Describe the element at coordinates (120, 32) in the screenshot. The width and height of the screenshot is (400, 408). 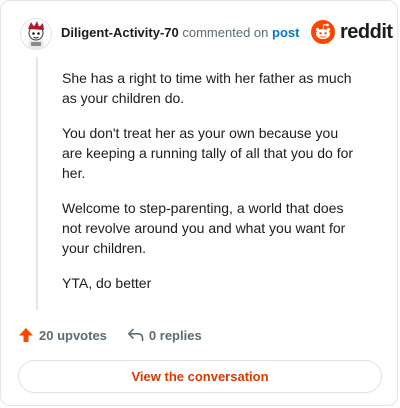
I see `username: Diligent-Activity-70` at that location.